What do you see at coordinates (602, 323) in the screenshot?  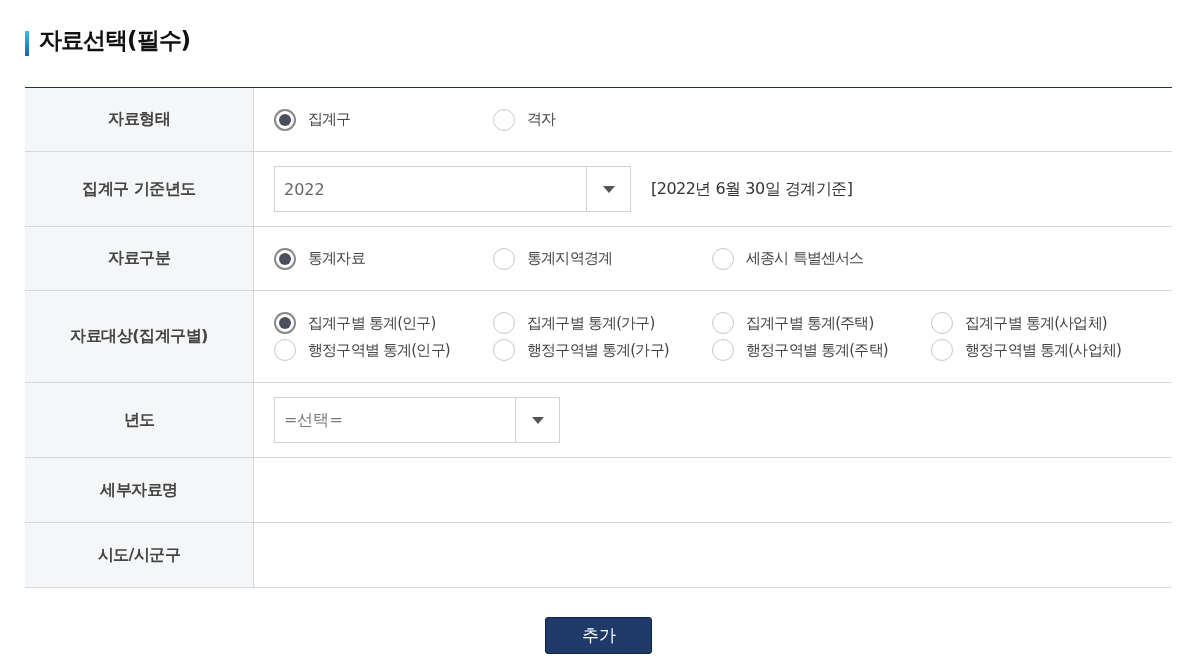 I see `radio-option: 집계구별 통계(가구)` at bounding box center [602, 323].